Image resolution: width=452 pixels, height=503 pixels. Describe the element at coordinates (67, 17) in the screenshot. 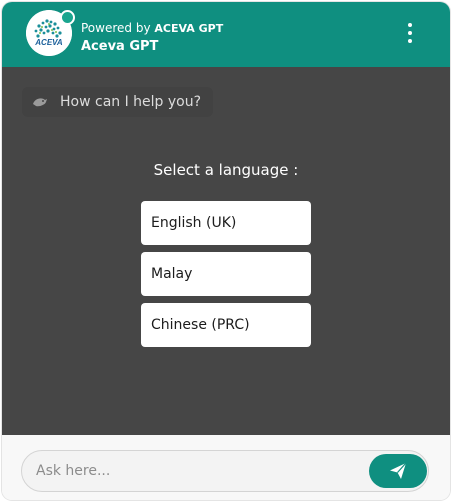

I see `online-status-dot` at that location.